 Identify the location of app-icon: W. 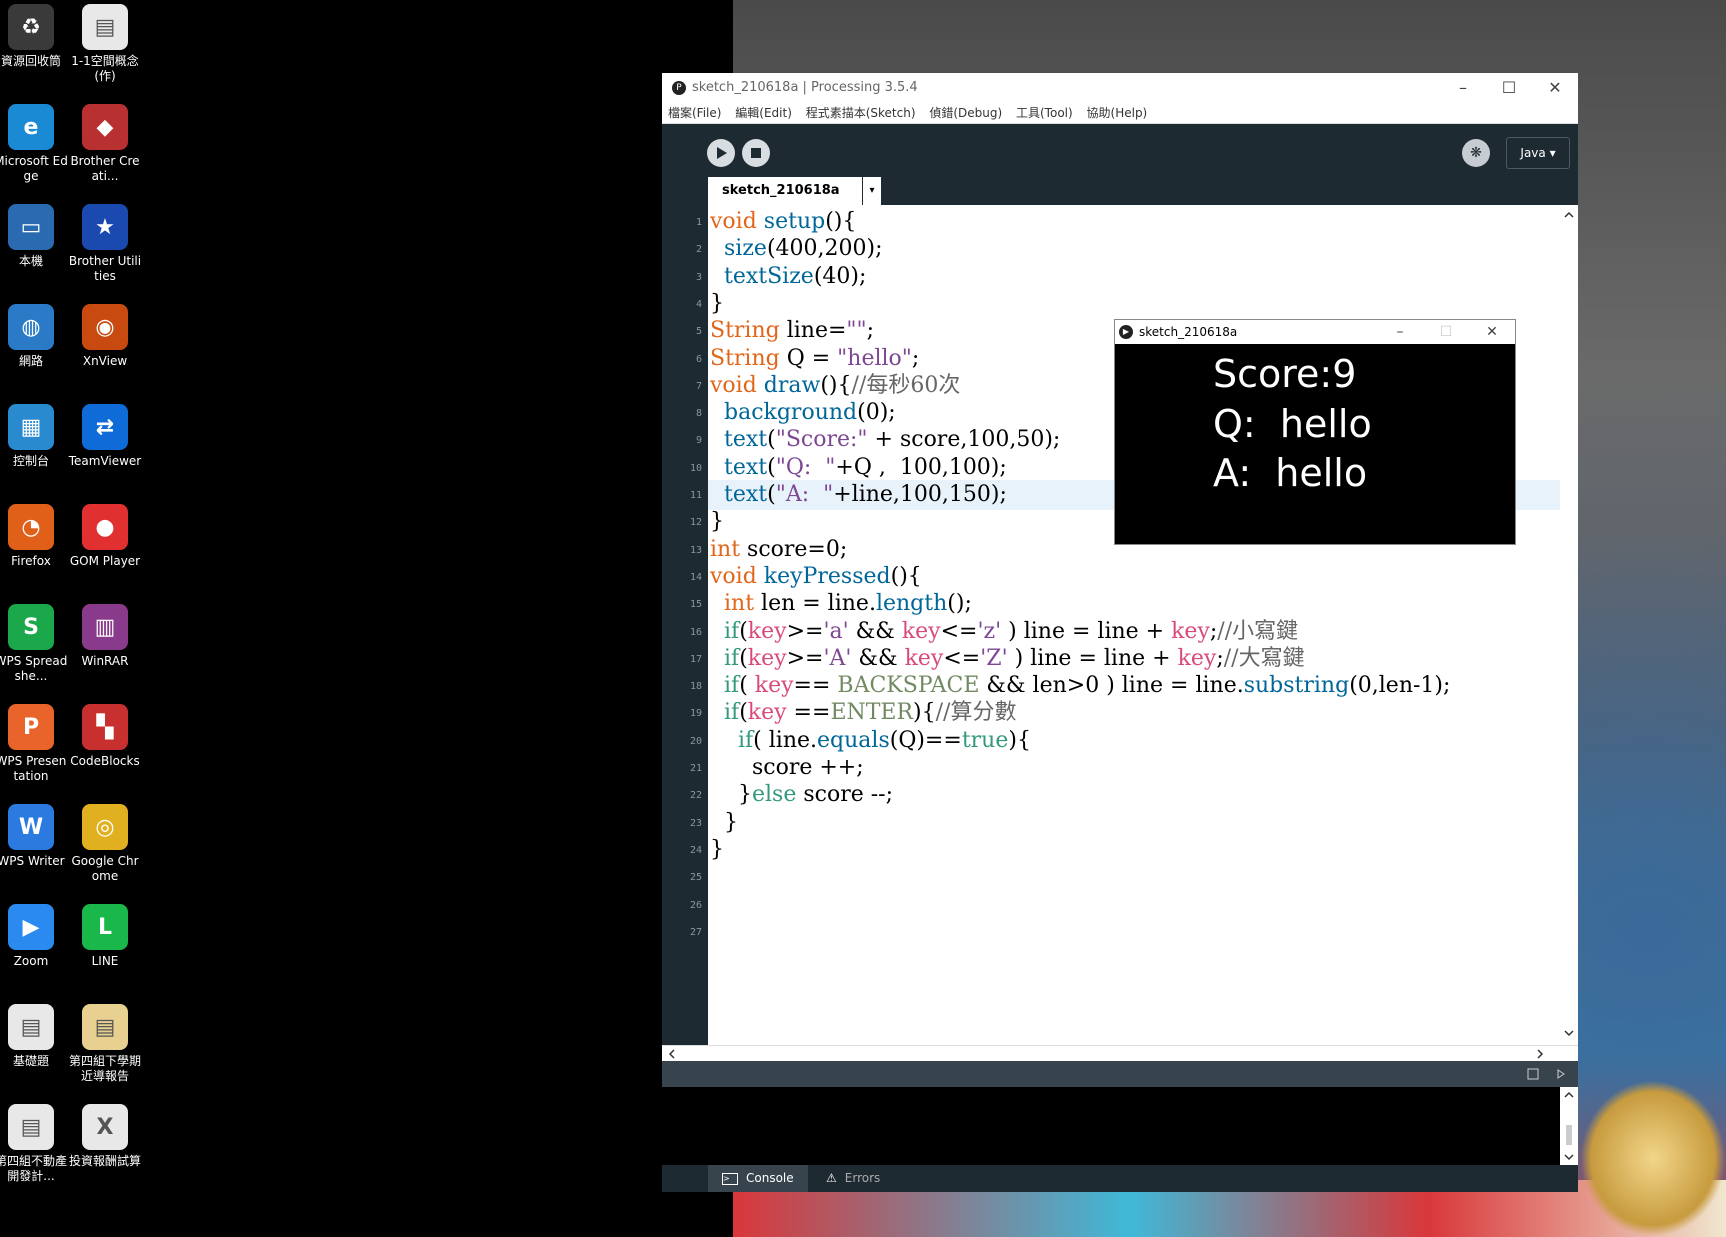
(31, 827).